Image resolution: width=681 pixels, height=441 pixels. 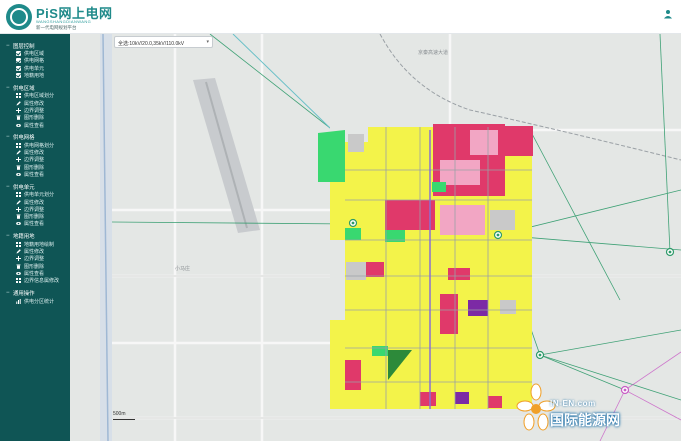 What do you see at coordinates (124, 415) in the screenshot?
I see `scale-bar: 500m` at bounding box center [124, 415].